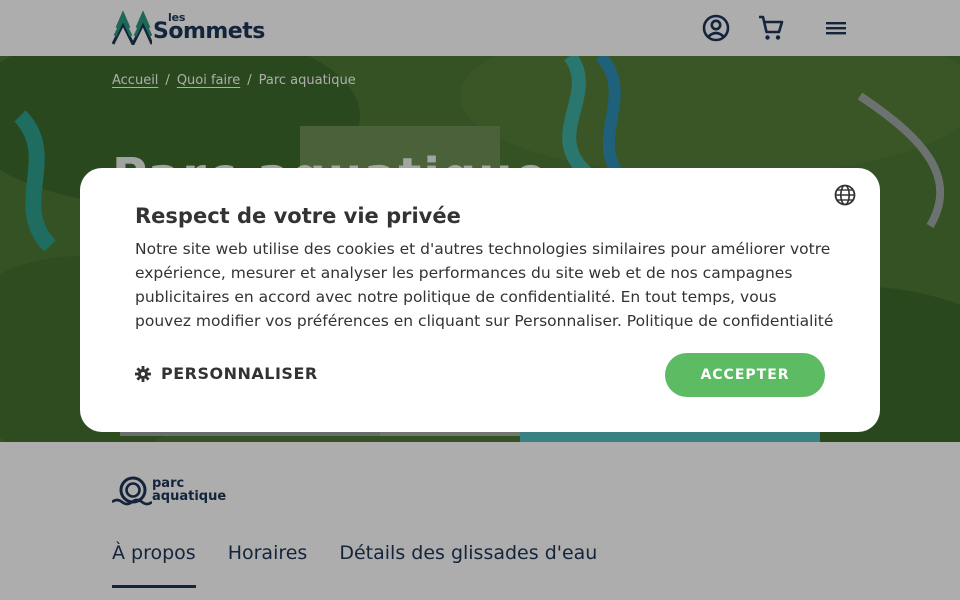 This screenshot has height=600, width=960. Describe the element at coordinates (239, 373) in the screenshot. I see `customize-label: PERSONNALISER` at that location.